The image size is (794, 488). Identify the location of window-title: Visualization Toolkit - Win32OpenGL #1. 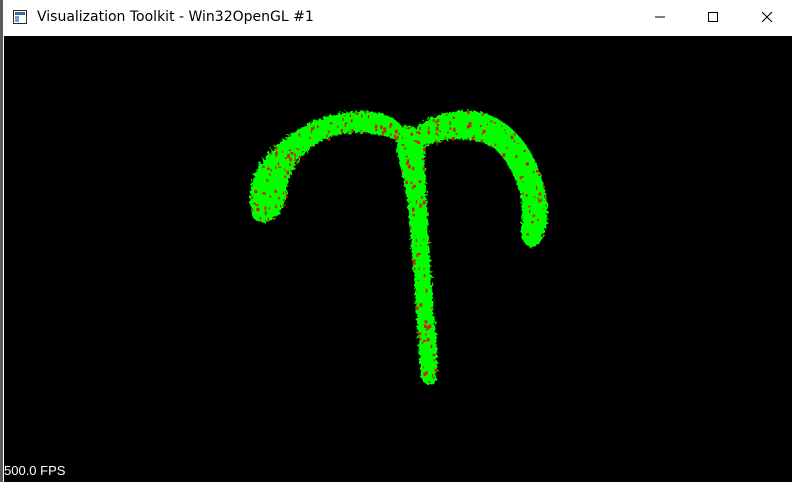
(175, 17).